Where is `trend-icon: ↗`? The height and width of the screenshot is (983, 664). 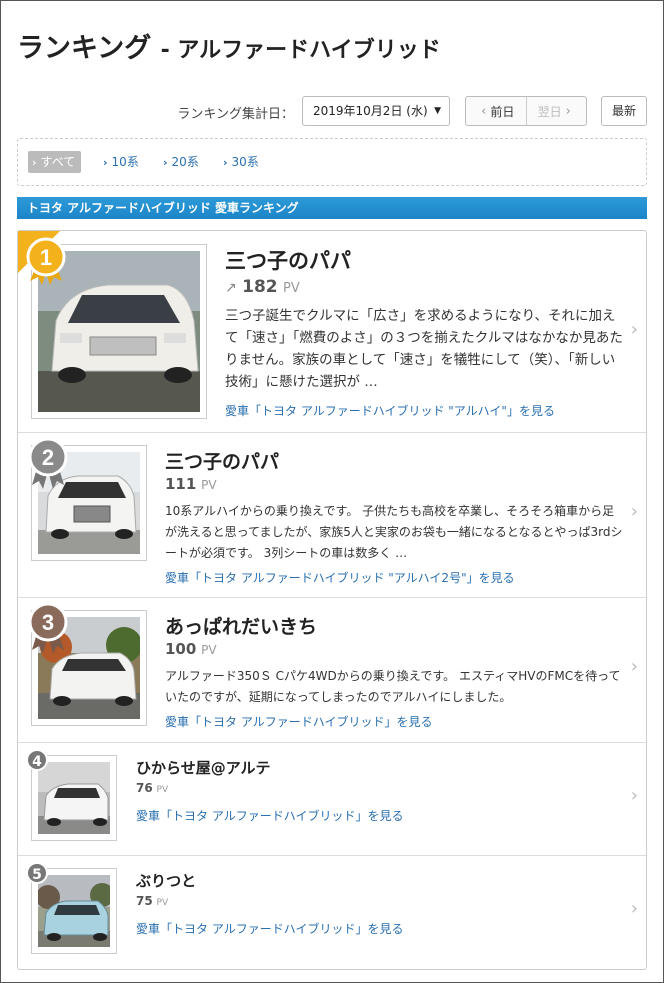 trend-icon: ↗ is located at coordinates (231, 288).